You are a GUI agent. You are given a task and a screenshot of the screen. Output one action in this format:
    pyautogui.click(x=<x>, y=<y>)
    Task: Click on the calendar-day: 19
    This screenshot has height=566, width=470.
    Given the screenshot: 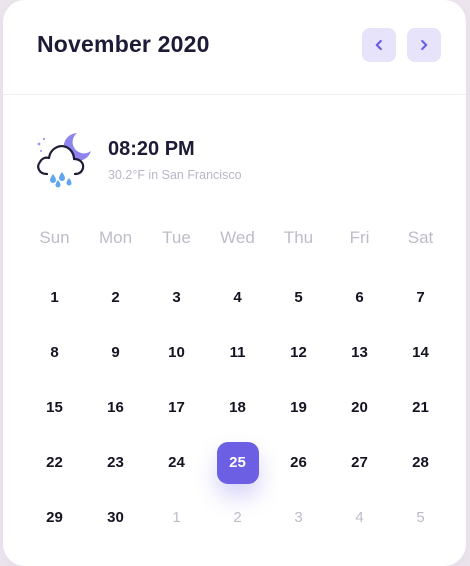 What is the action you would take?
    pyautogui.click(x=298, y=407)
    